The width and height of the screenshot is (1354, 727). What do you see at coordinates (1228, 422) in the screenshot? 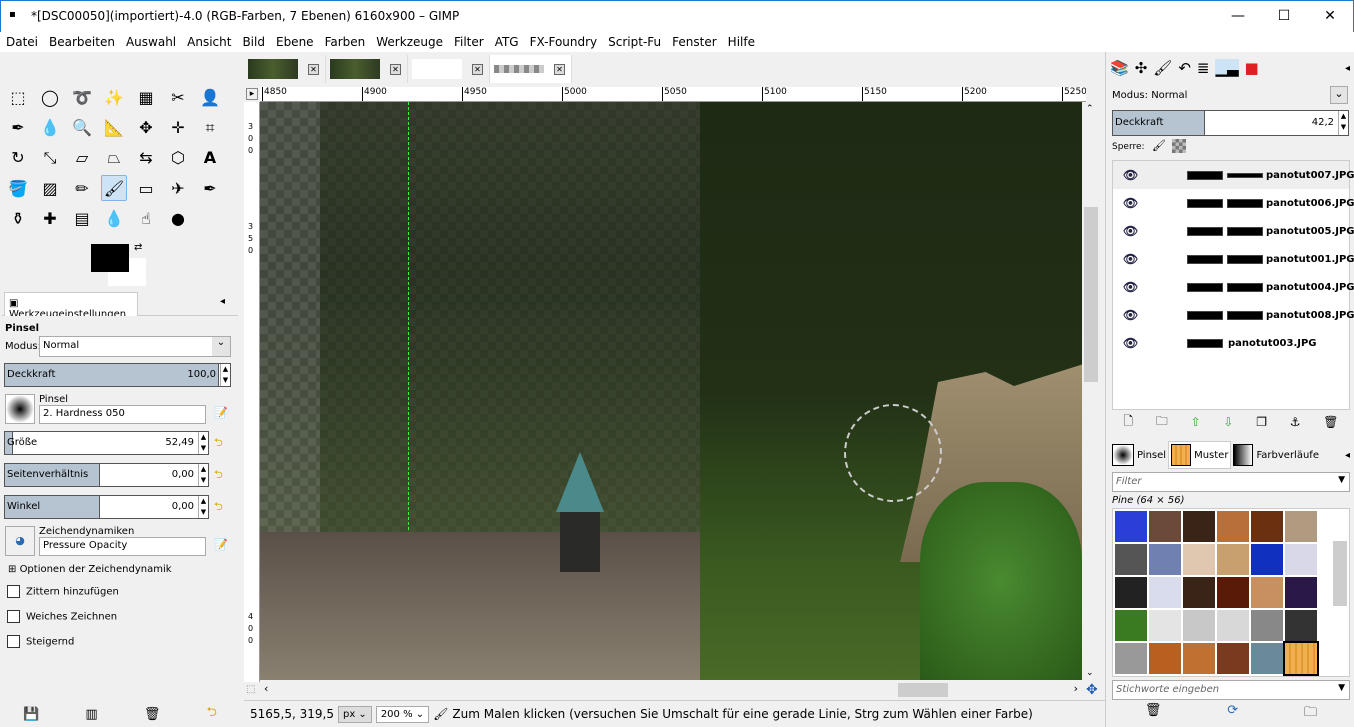
I see `lower-layer-icon: ⇩` at bounding box center [1228, 422].